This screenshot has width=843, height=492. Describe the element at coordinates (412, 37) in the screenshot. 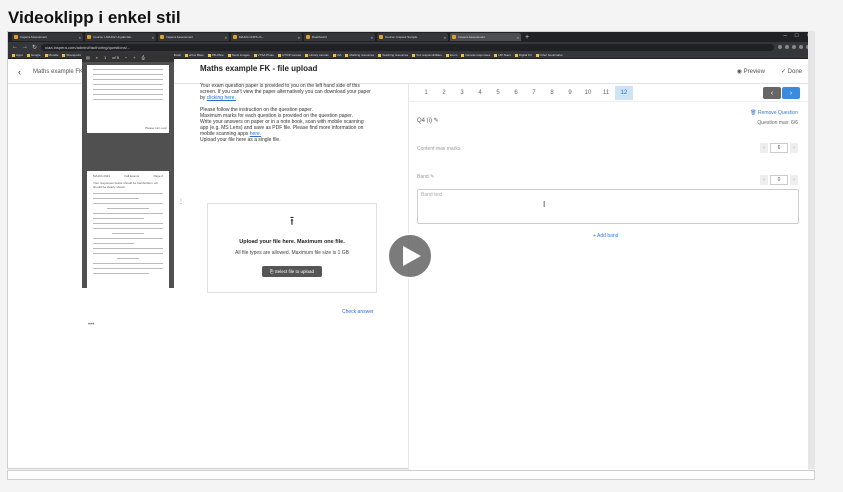

I see `browser-tab: Course: Inspera Sample ×` at that location.